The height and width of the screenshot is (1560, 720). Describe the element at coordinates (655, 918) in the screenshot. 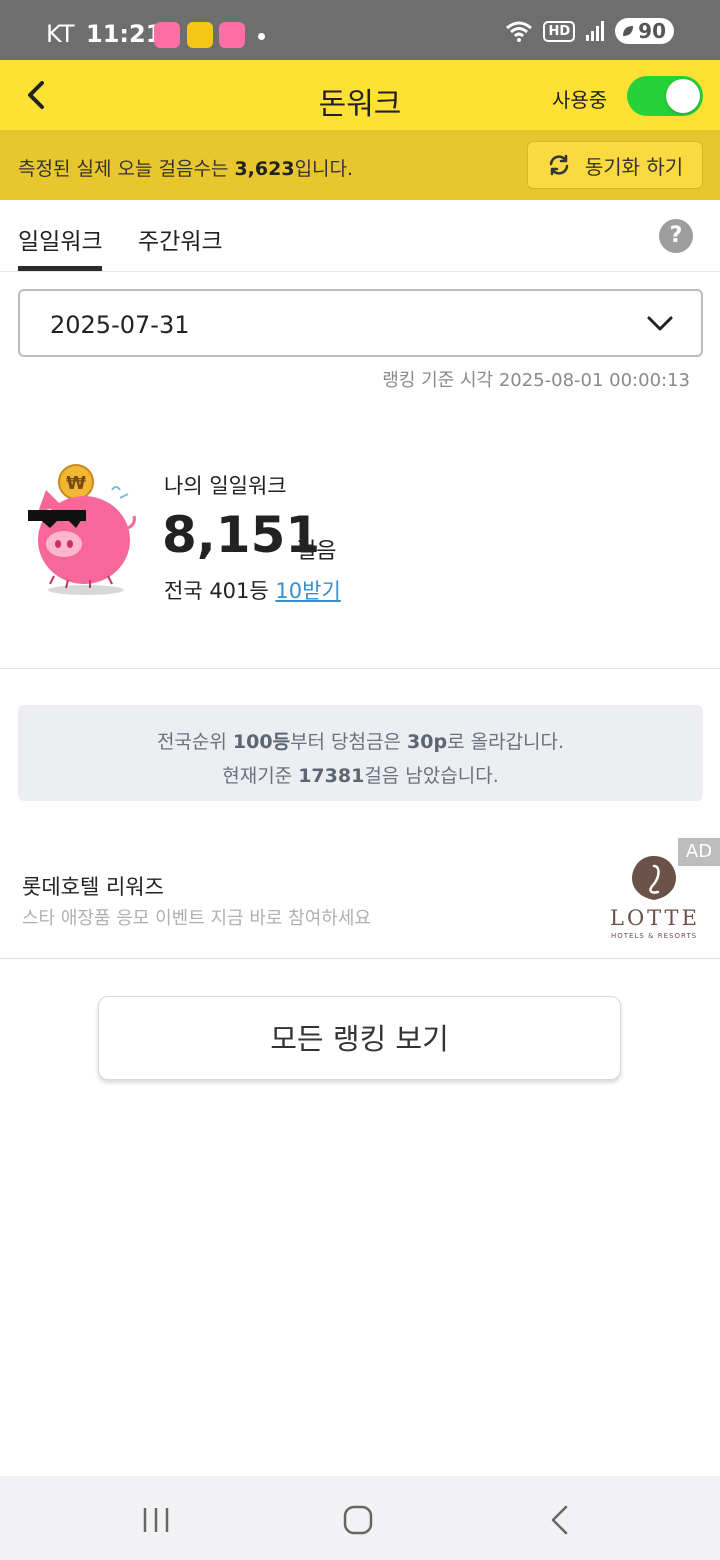

I see `ad-logo-word: LOTTE` at that location.